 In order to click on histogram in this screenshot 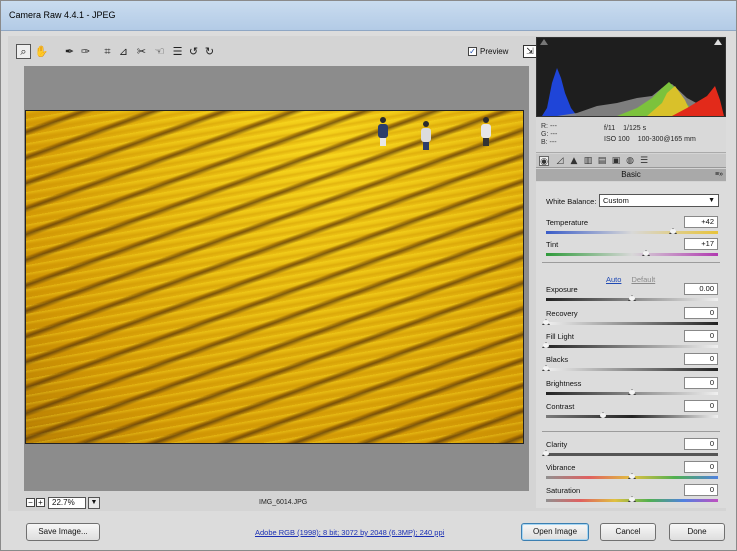, I will do `click(631, 77)`.